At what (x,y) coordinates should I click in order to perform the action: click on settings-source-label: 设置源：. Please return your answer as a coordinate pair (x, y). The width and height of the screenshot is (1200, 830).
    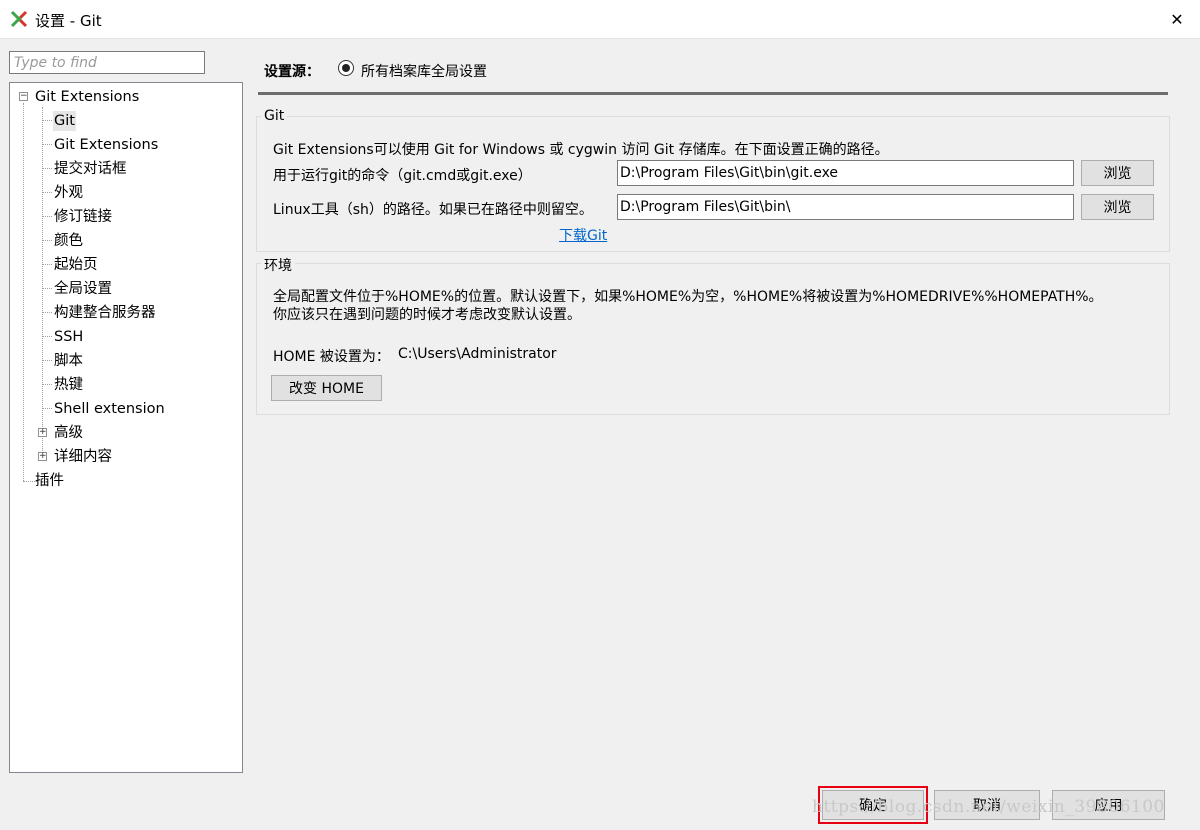
    Looking at the image, I should click on (292, 72).